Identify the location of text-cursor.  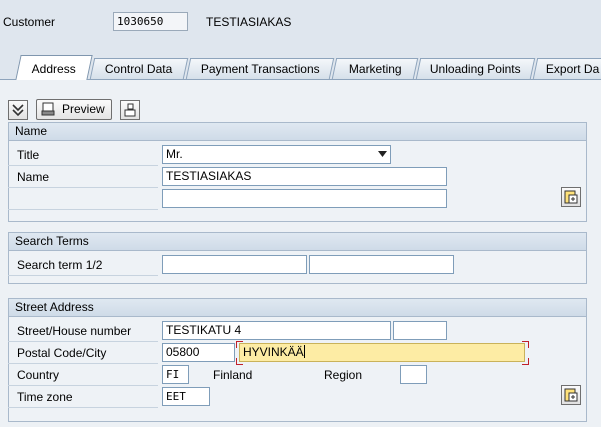
(304, 351).